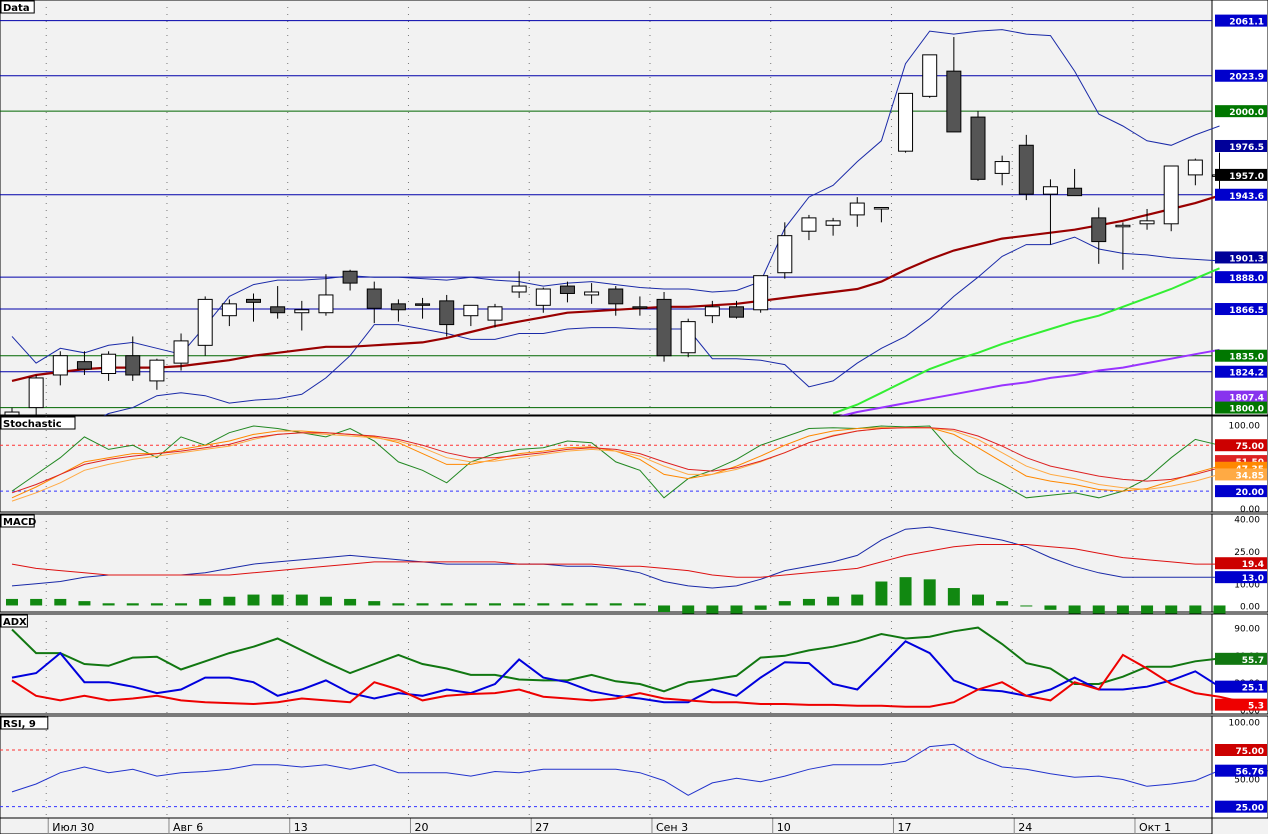 Image resolution: width=1268 pixels, height=834 pixels. I want to click on pane-title: Stochastic, so click(32, 424).